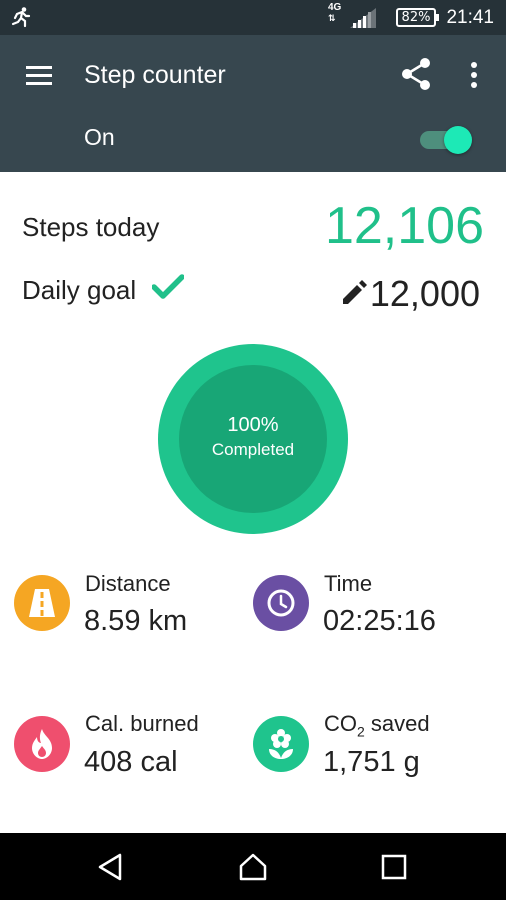  I want to click on toggle-thumb, so click(458, 140).